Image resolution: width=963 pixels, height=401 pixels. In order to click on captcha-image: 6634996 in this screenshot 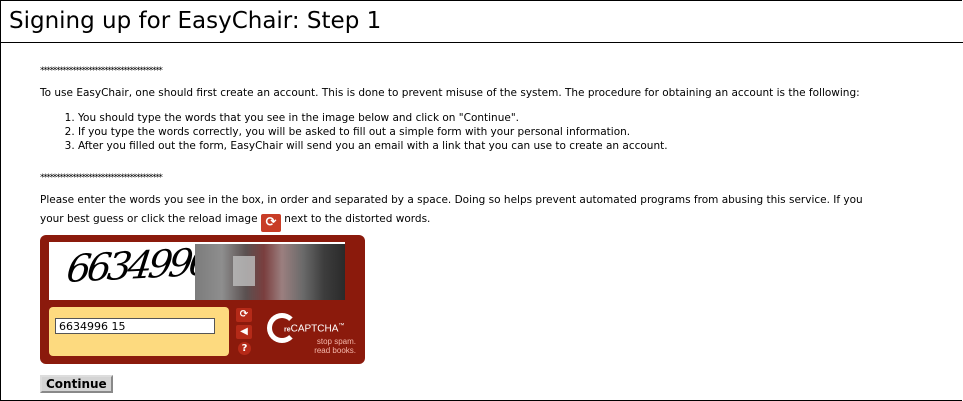, I will do `click(197, 269)`.